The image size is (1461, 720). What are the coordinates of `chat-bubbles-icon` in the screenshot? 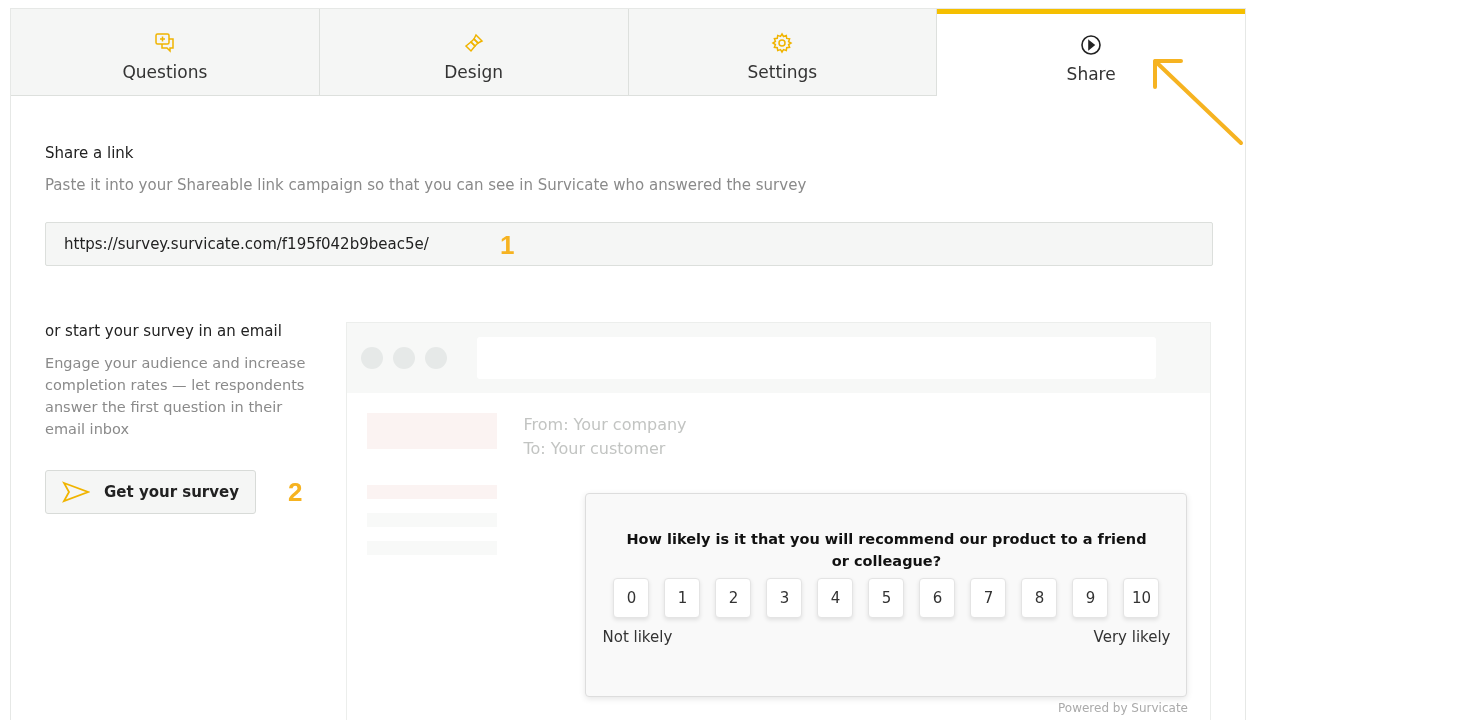 It's located at (164, 42).